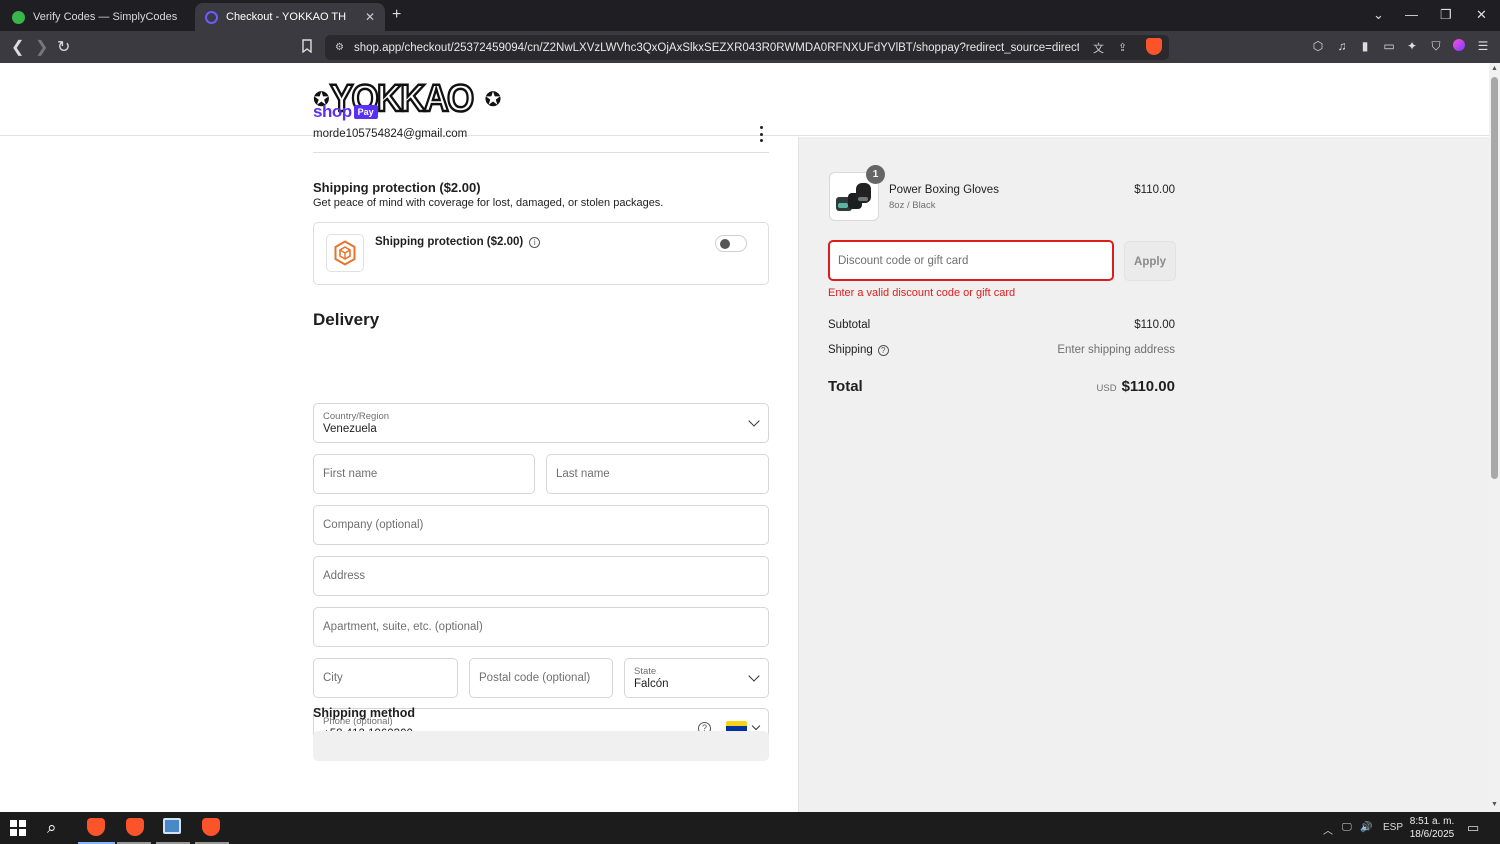 The width and height of the screenshot is (1500, 844). What do you see at coordinates (41, 47) in the screenshot?
I see `forward-icon: ❯` at bounding box center [41, 47].